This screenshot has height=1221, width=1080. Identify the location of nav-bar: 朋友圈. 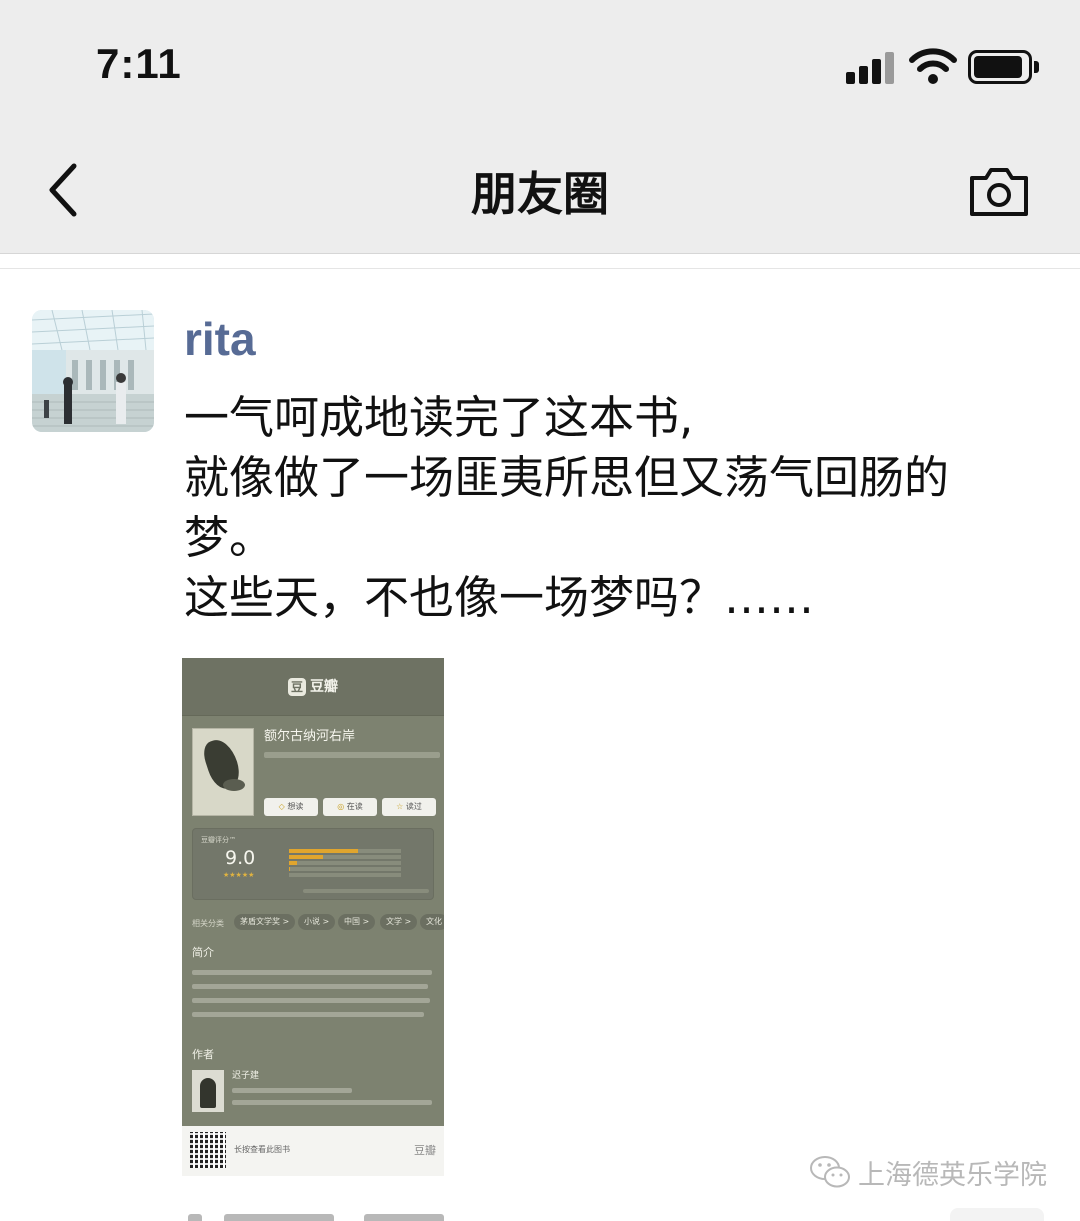
(540, 192).